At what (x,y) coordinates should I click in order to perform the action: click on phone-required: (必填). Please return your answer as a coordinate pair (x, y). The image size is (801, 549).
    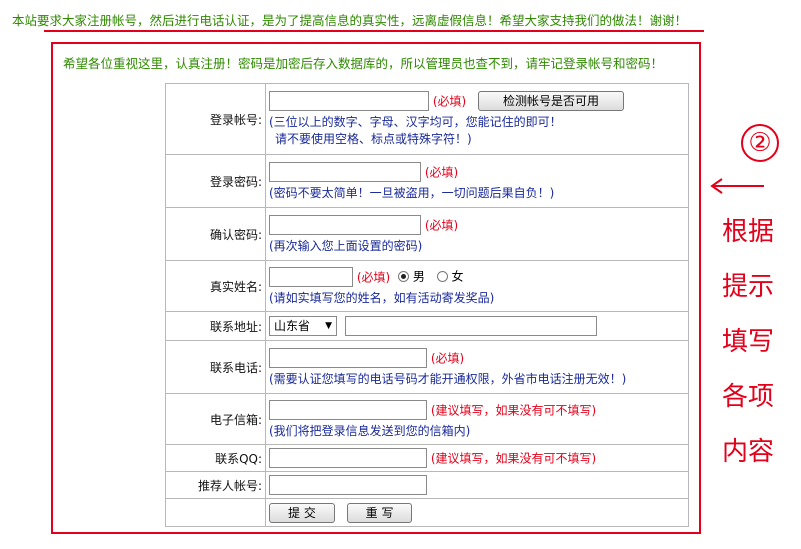
    Looking at the image, I should click on (447, 358).